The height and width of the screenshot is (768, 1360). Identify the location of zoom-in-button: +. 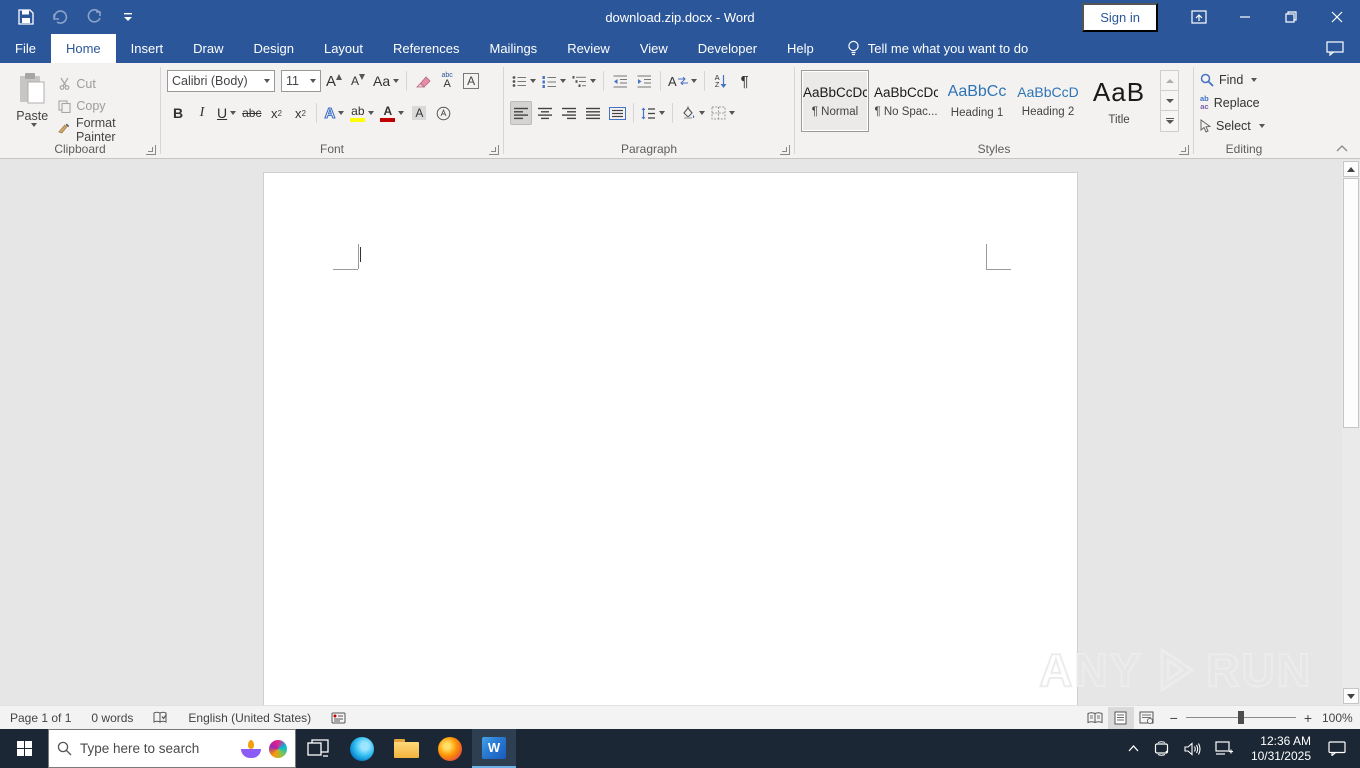
(1308, 718).